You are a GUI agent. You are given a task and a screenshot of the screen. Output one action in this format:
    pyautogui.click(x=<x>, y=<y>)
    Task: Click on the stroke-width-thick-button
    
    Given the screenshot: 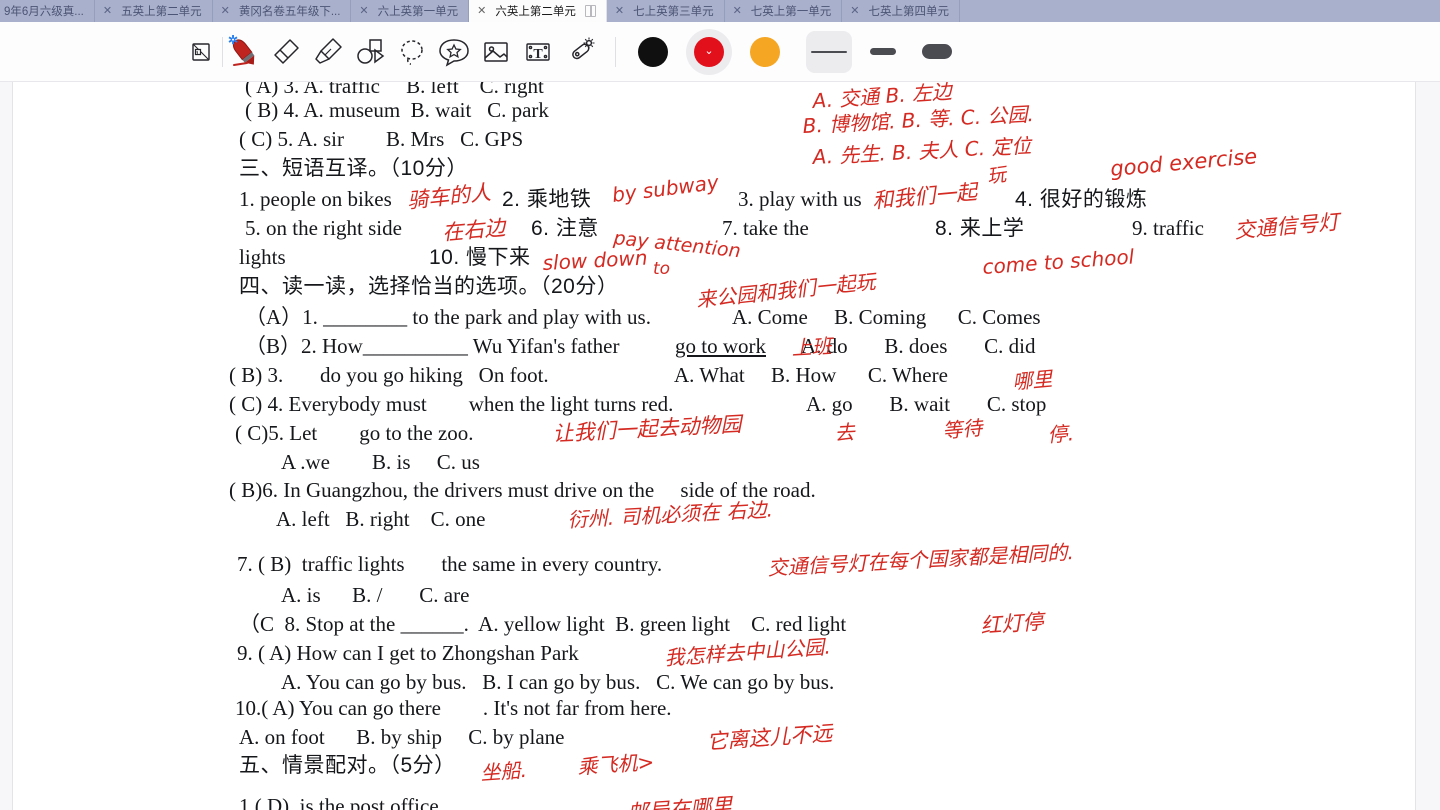 What is the action you would take?
    pyautogui.click(x=937, y=52)
    